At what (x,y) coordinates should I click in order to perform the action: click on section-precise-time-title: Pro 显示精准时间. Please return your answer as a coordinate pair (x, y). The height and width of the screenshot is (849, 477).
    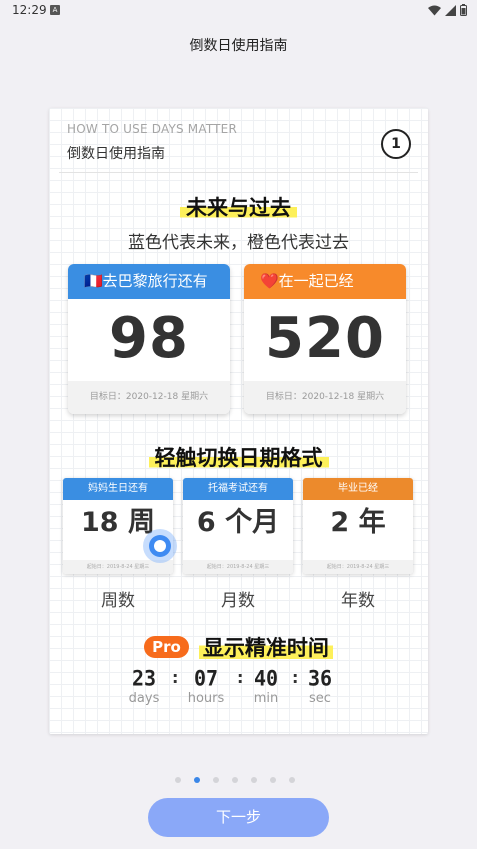
    Looking at the image, I should click on (238, 647).